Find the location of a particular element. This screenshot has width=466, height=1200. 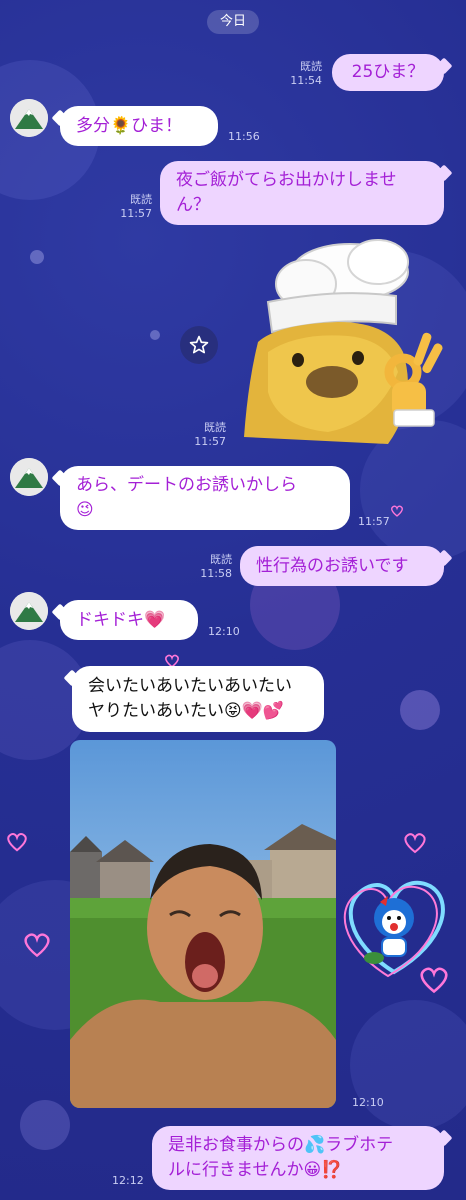

message-meta: 既読 11:58 is located at coordinates (213, 567).